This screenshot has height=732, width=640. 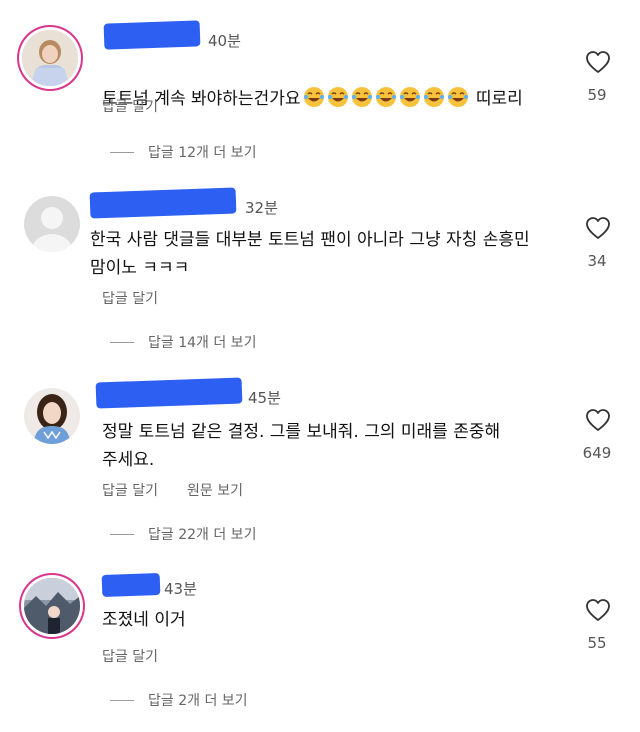 I want to click on view-more-replies-label: 답글 2개 더 보기, so click(x=198, y=701).